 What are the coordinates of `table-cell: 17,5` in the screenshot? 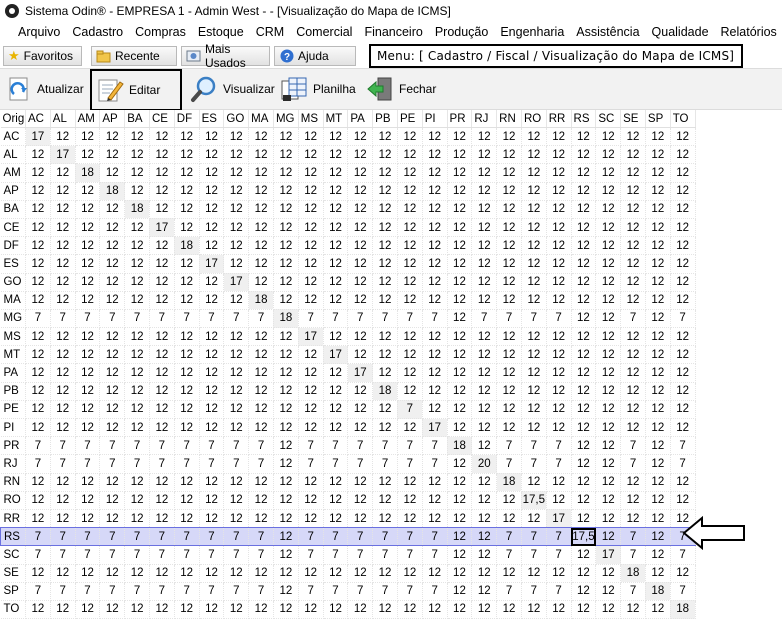 It's located at (534, 500).